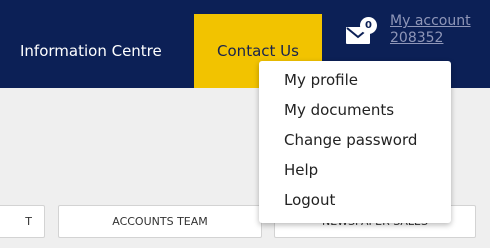 The height and width of the screenshot is (248, 490). What do you see at coordinates (355, 200) in the screenshot?
I see `menu-item-logout: Logout` at bounding box center [355, 200].